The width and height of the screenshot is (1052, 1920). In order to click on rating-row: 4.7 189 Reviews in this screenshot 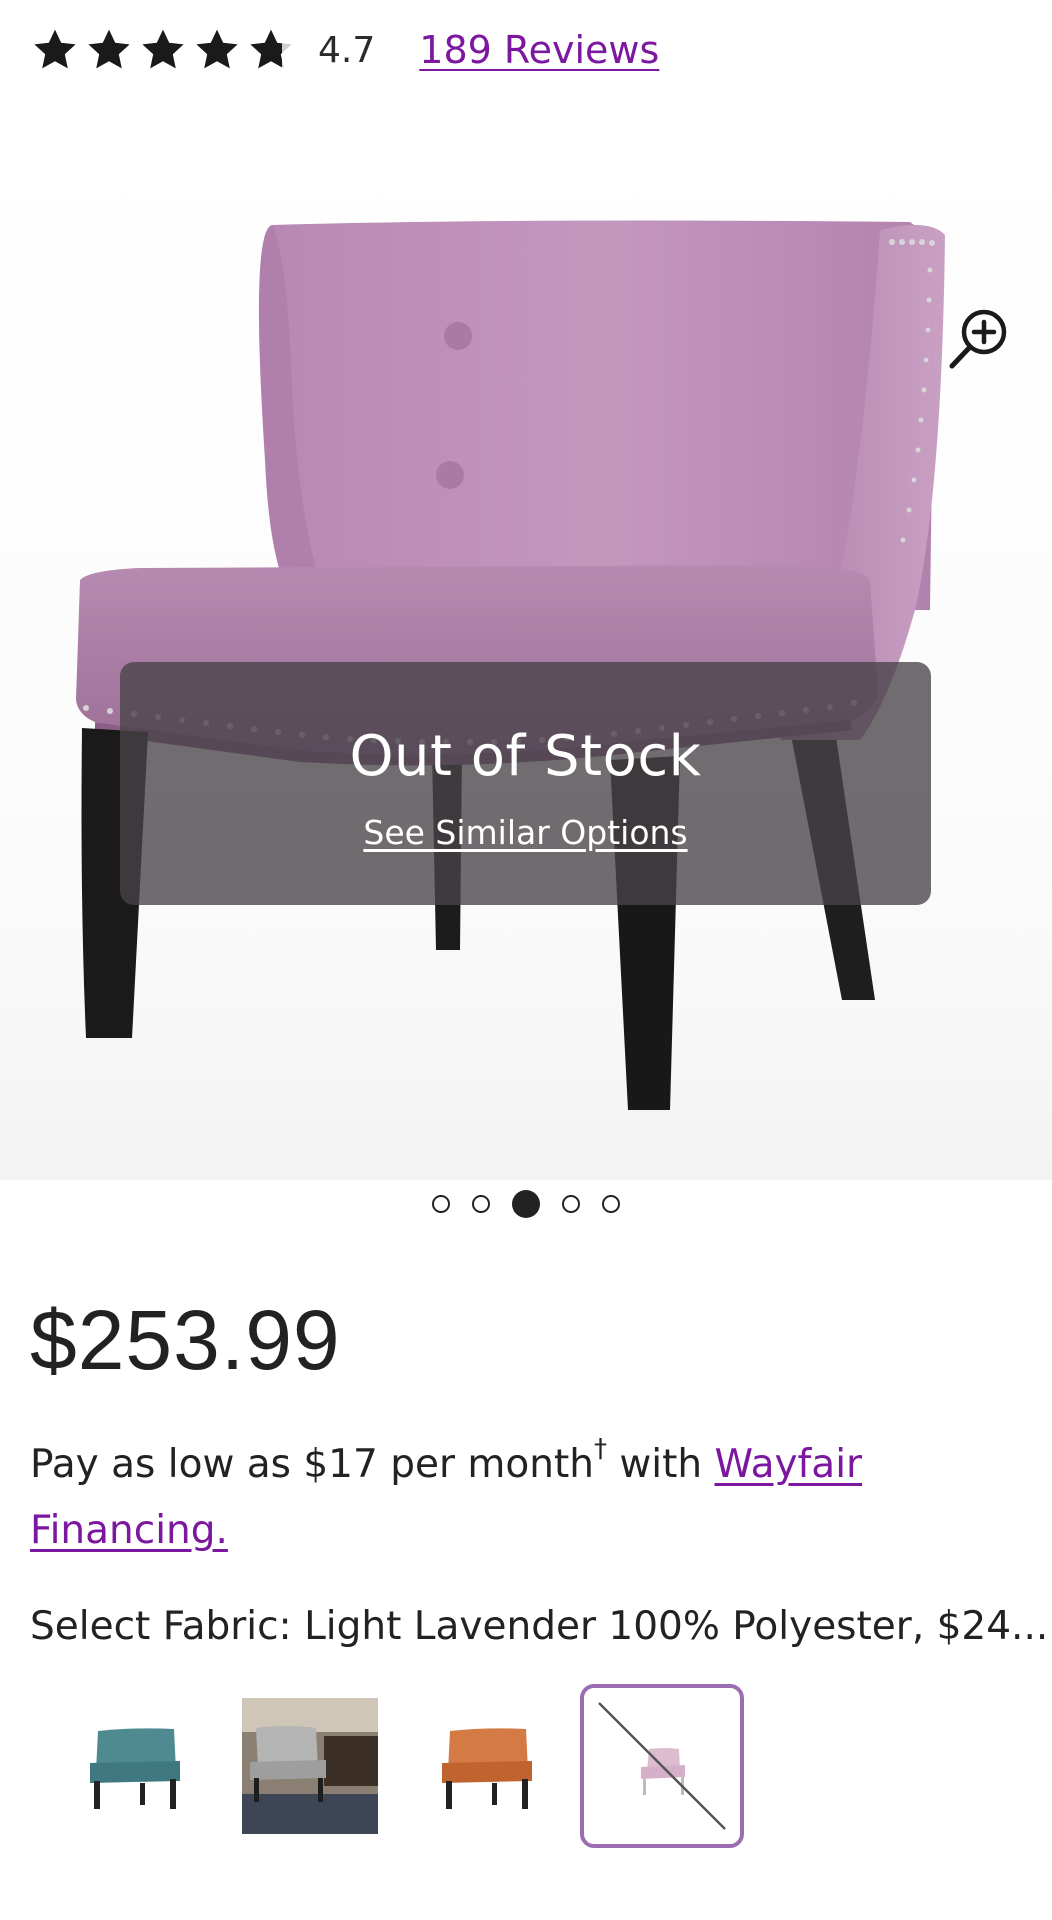, I will do `click(344, 50)`.